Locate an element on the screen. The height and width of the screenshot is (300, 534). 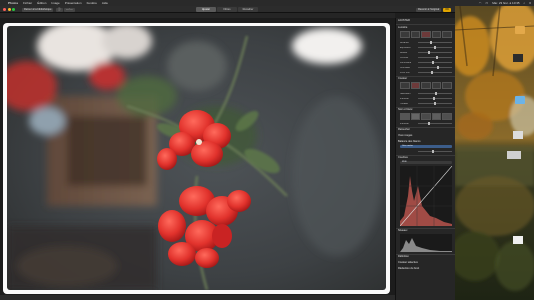
menu-item-presentation: Présentation is located at coordinates (73, 3).